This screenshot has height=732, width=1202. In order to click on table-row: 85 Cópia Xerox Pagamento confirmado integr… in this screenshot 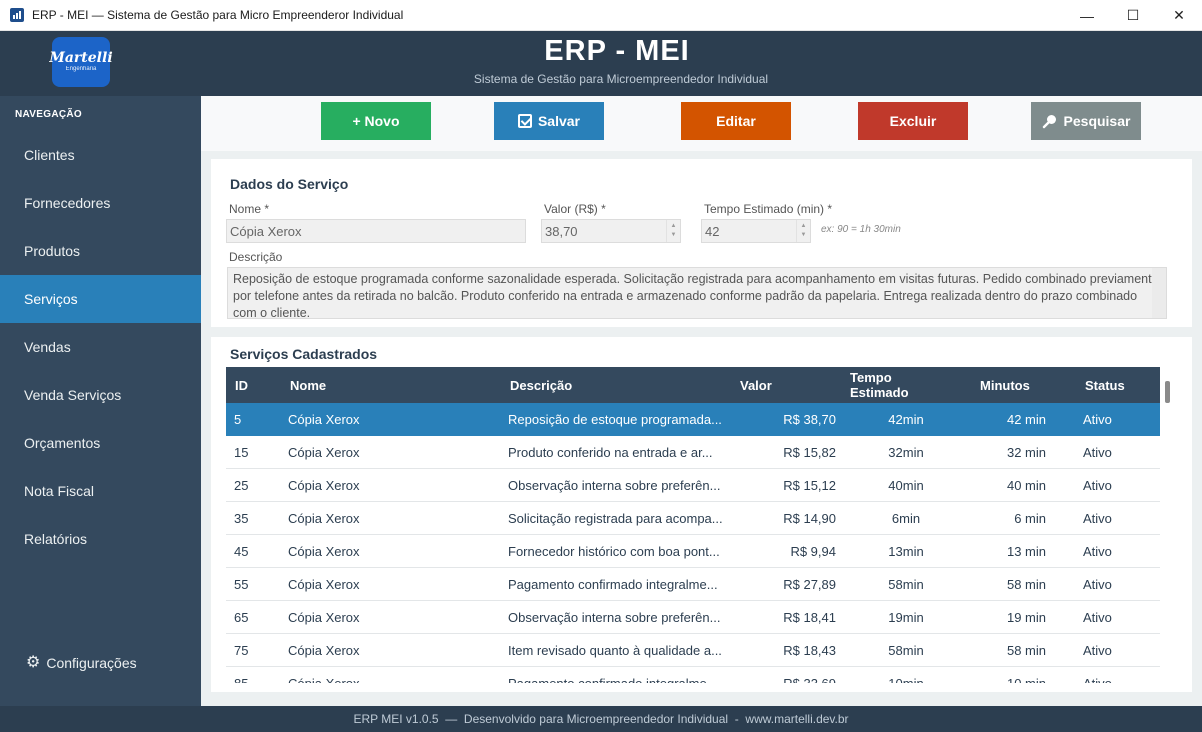, I will do `click(693, 675)`.